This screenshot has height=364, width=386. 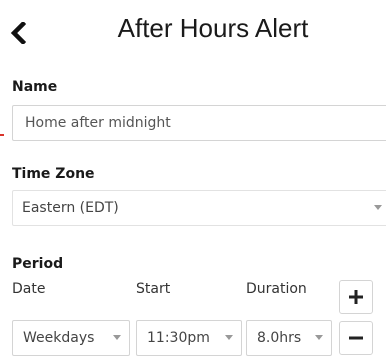 I want to click on date-value: Weekdays, so click(x=59, y=338).